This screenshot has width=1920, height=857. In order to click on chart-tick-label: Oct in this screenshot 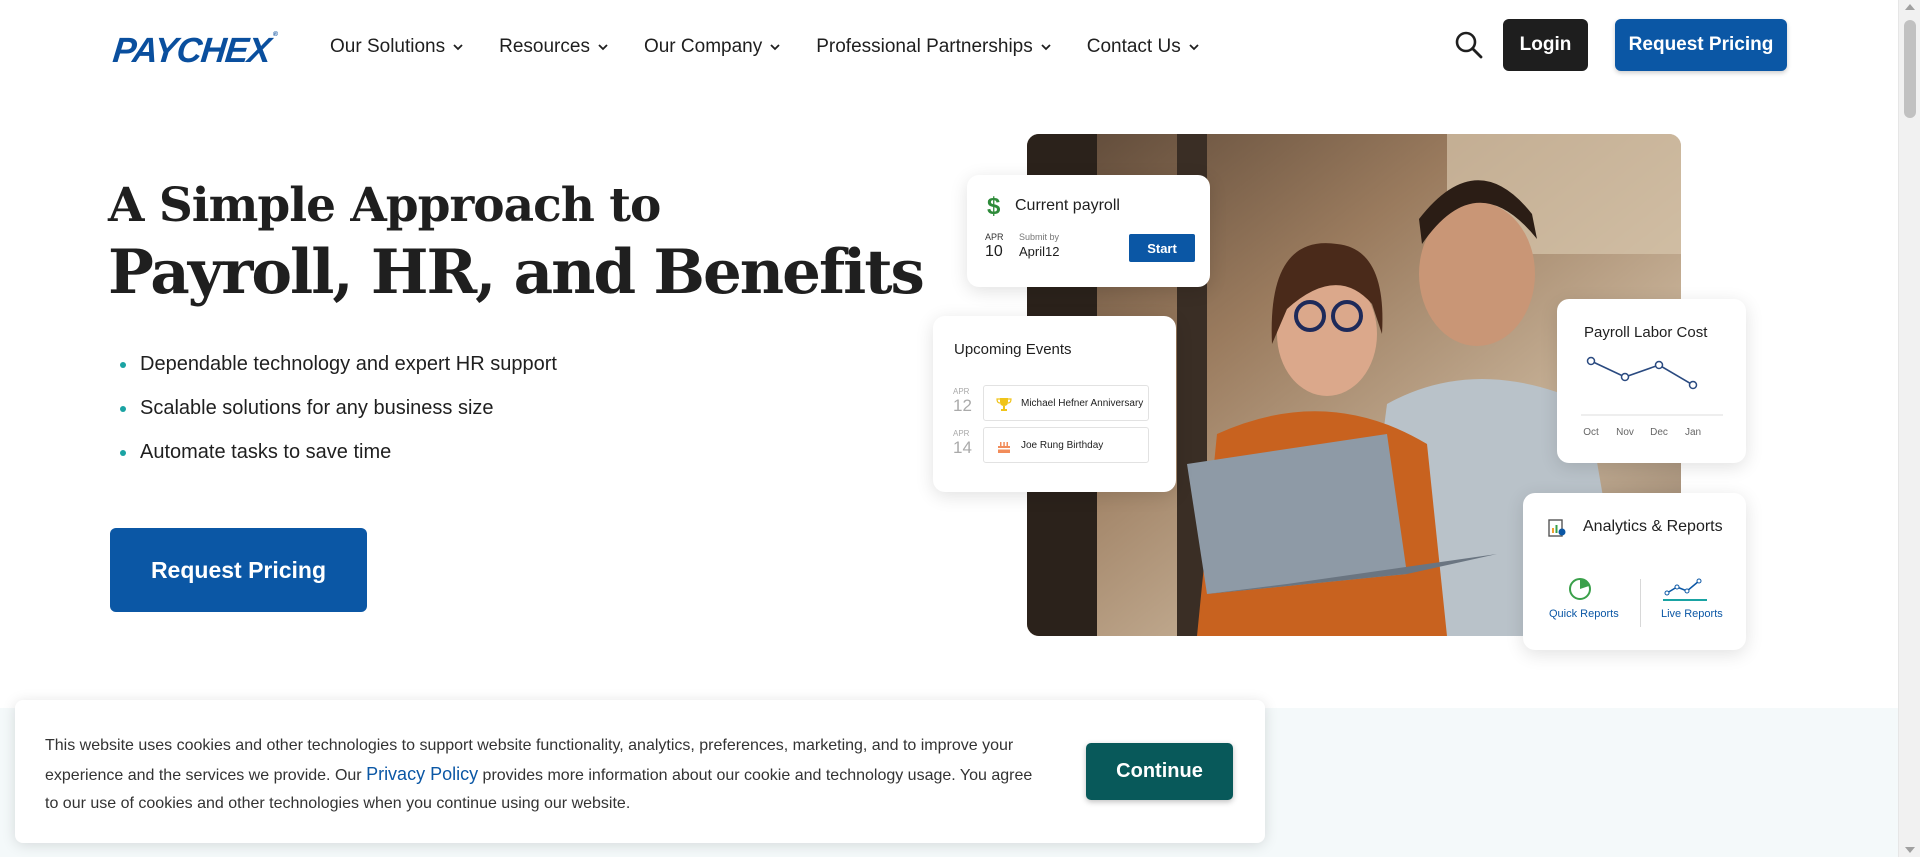, I will do `click(1591, 432)`.